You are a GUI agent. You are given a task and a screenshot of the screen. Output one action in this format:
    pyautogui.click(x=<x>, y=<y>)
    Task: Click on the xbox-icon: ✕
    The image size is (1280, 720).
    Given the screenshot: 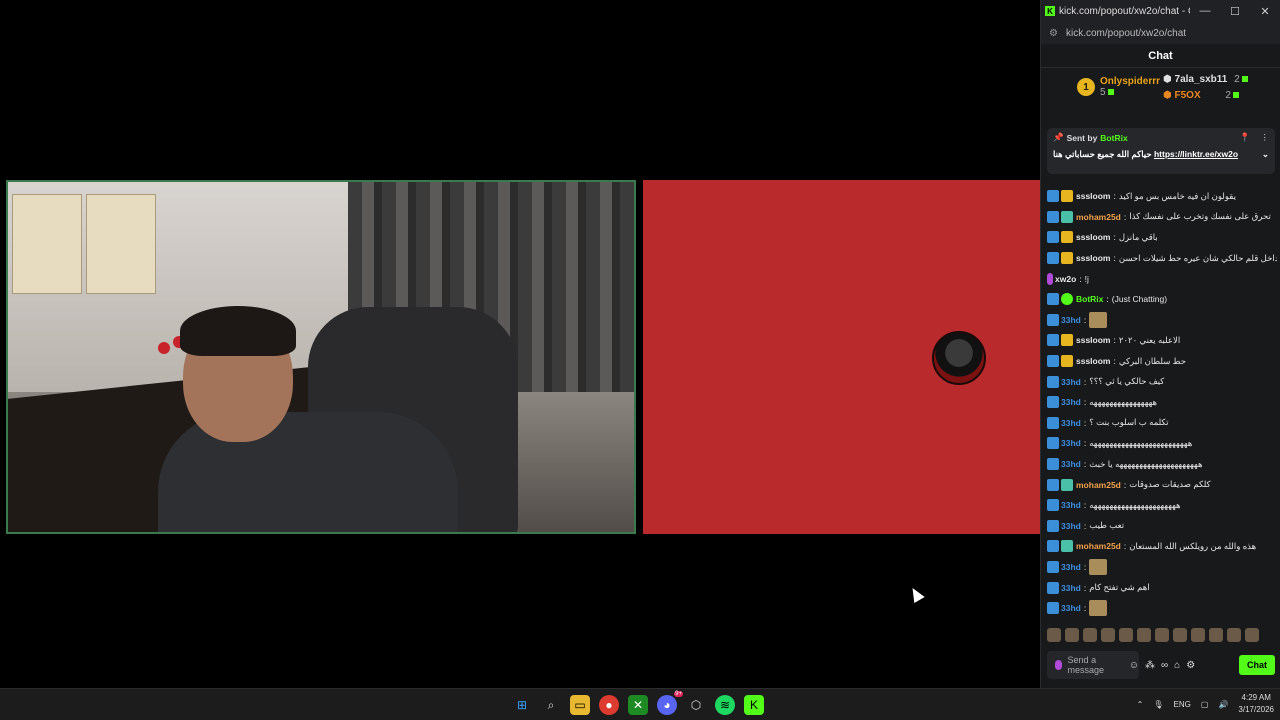 What is the action you would take?
    pyautogui.click(x=638, y=705)
    